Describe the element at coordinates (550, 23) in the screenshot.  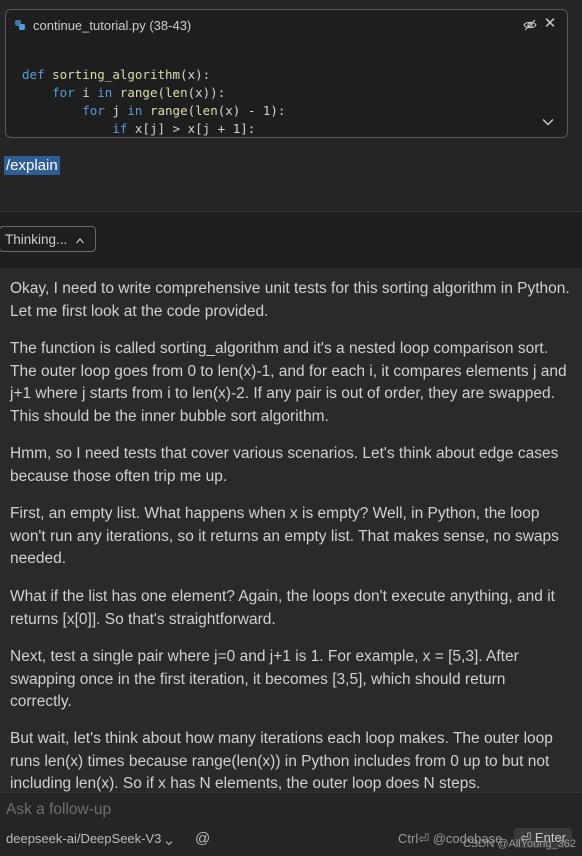
I see `close-icon: ✕` at that location.